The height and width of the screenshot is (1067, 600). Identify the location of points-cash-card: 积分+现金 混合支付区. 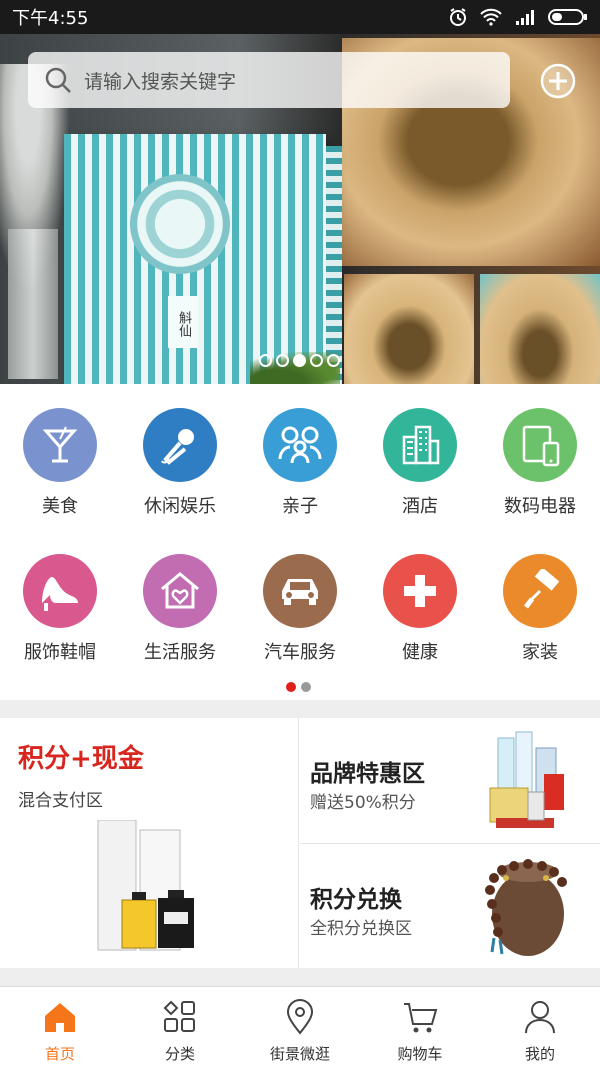
(149, 843).